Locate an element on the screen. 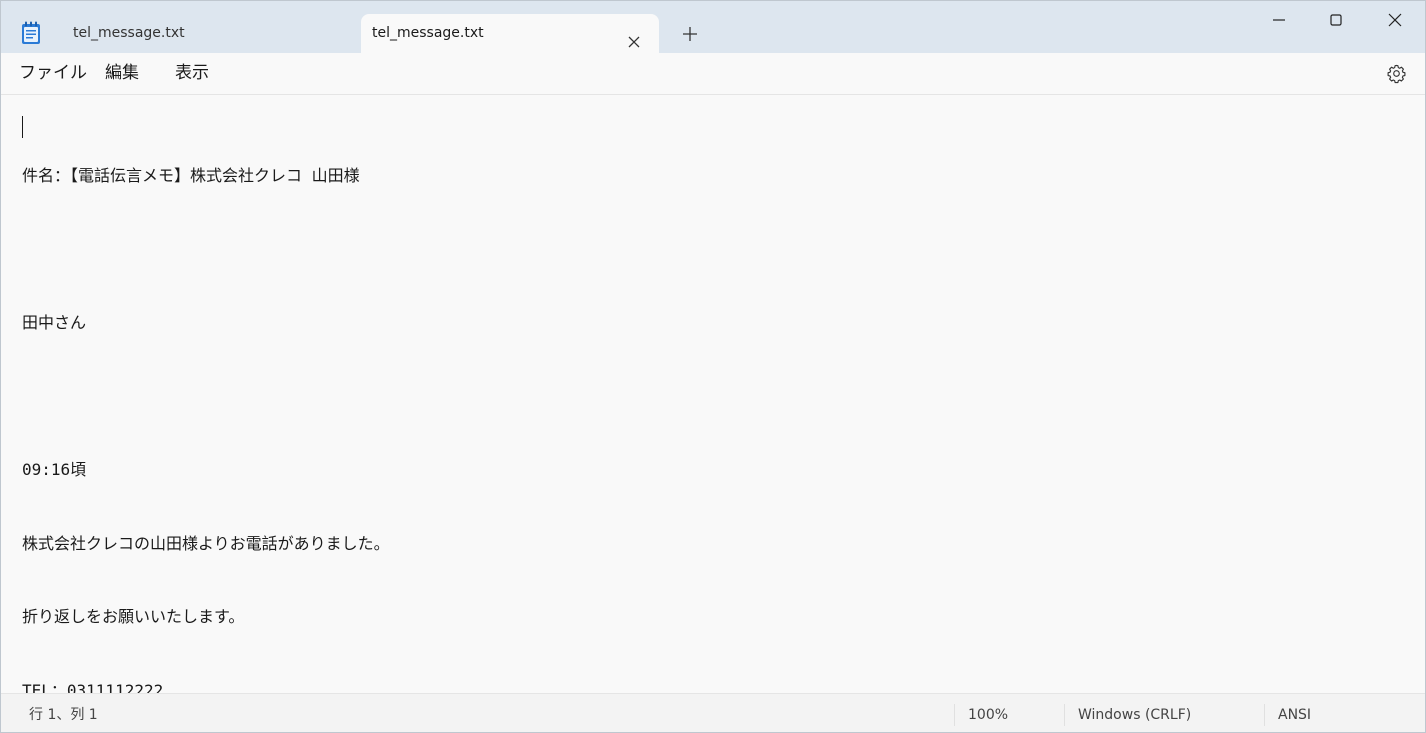 The width and height of the screenshot is (1426, 733). line-ending: Windows (CRLF) is located at coordinates (1134, 713).